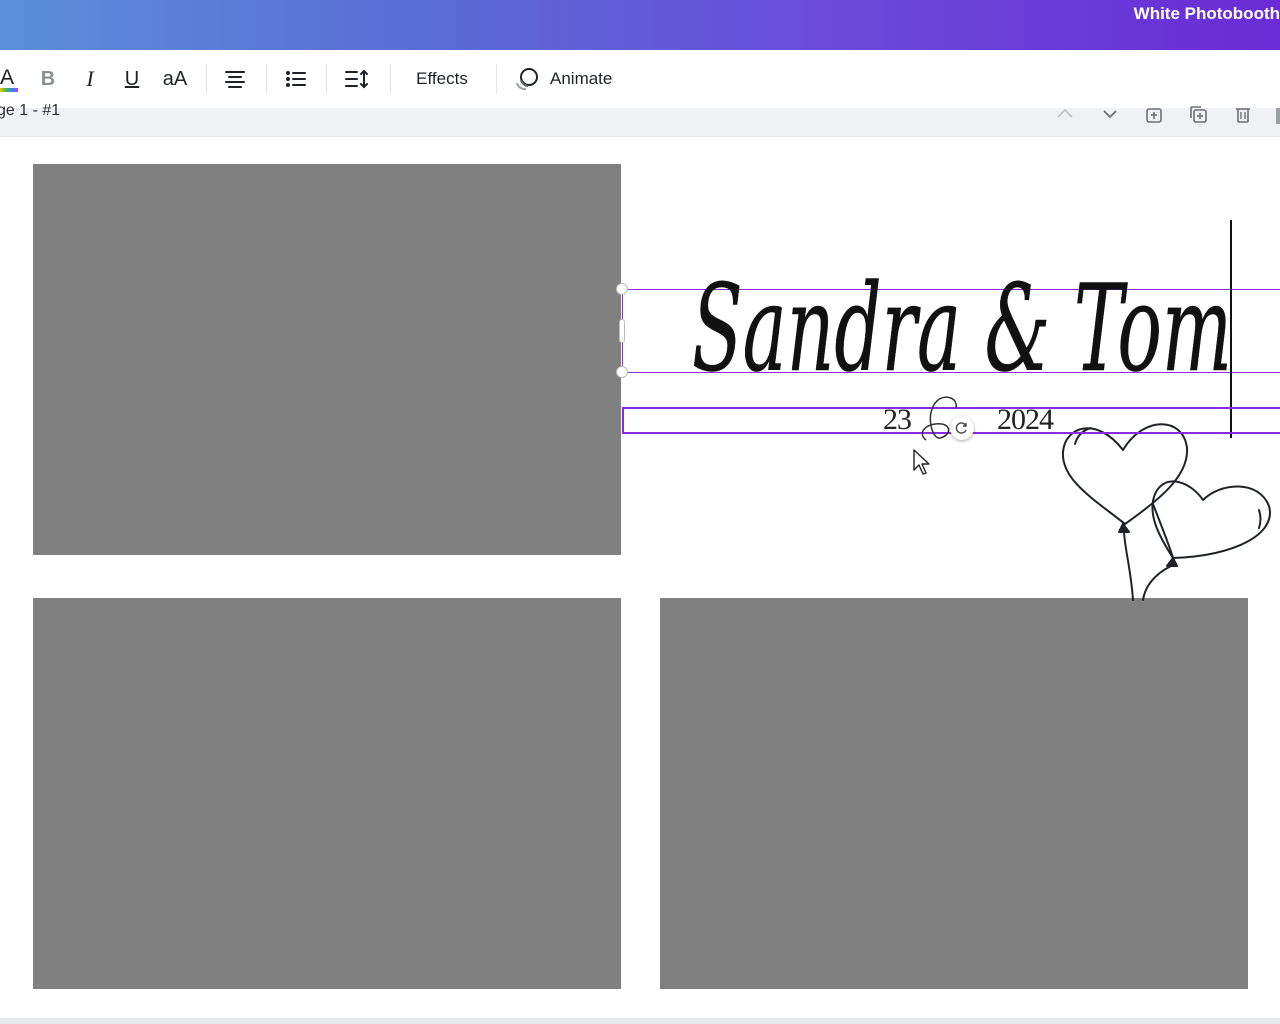 The width and height of the screenshot is (1280, 1024). I want to click on document-title: White Photobooth, so click(1207, 14).